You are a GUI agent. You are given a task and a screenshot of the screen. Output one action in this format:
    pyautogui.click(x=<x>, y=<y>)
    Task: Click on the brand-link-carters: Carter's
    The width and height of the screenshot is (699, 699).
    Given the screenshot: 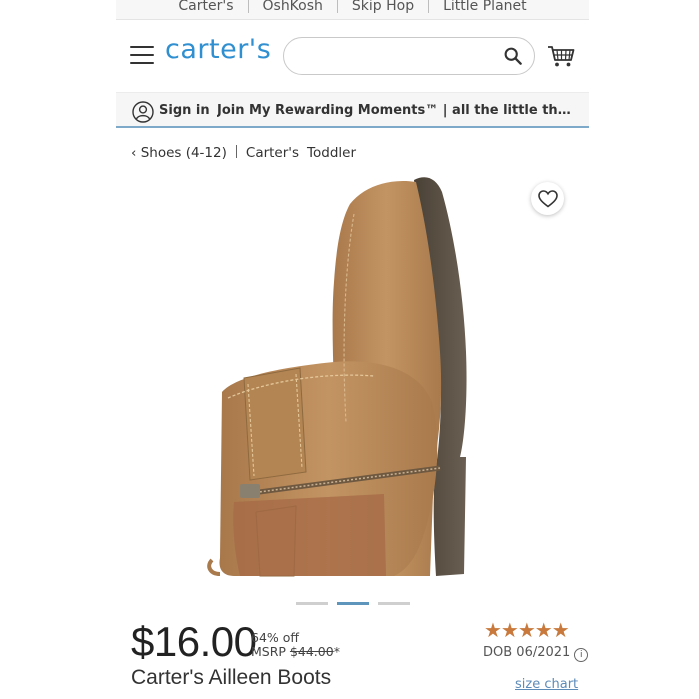 What is the action you would take?
    pyautogui.click(x=205, y=7)
    